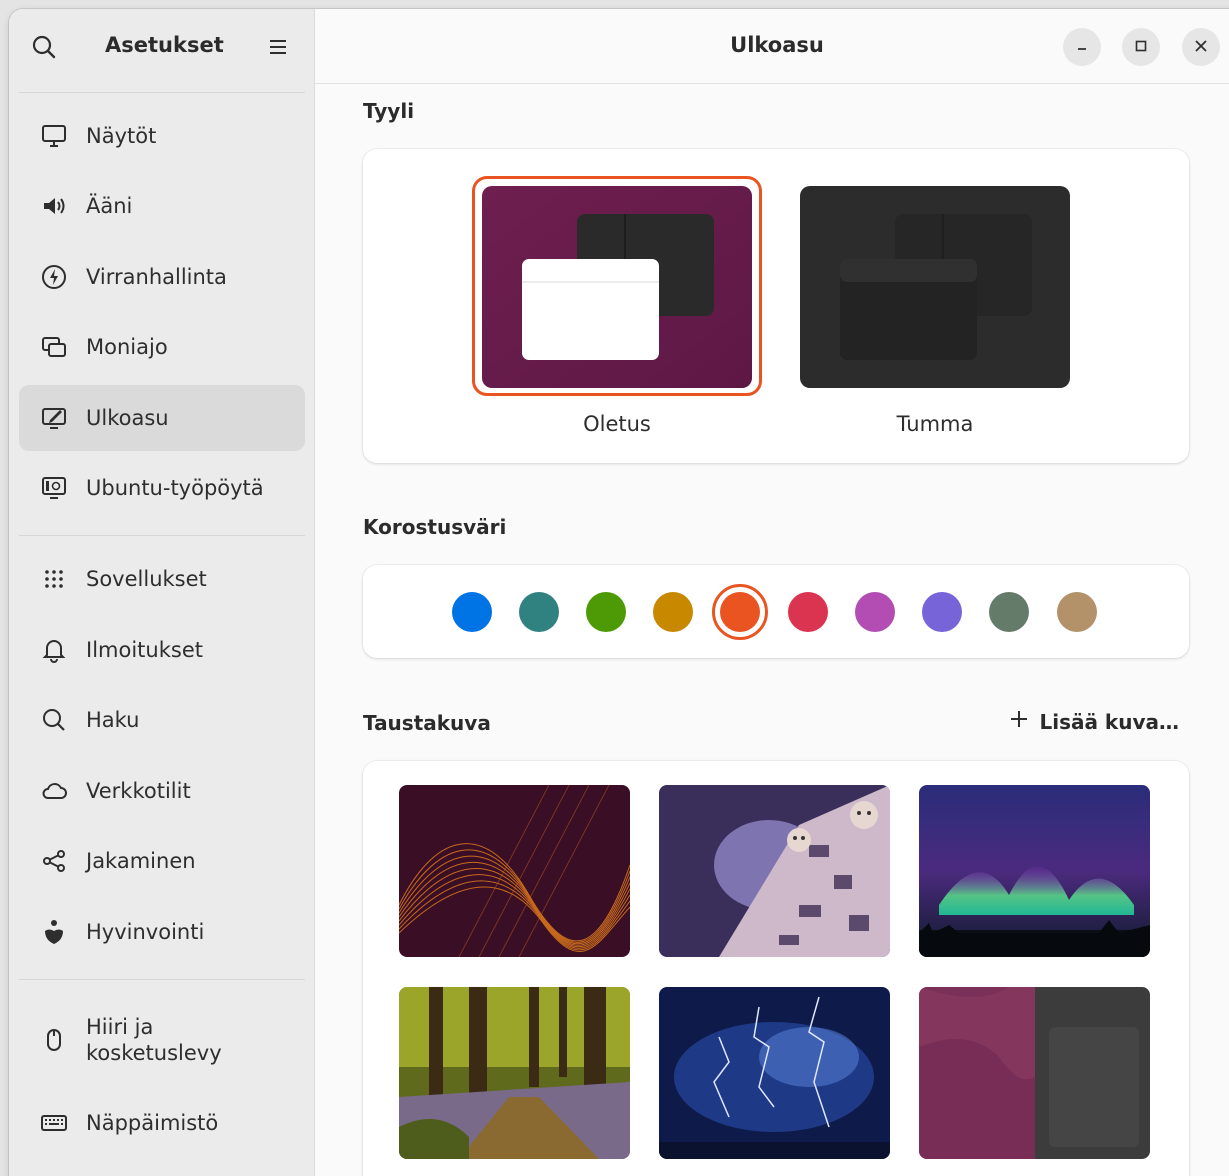 Image resolution: width=1229 pixels, height=1176 pixels. I want to click on apps-grid-icon, so click(54, 579).